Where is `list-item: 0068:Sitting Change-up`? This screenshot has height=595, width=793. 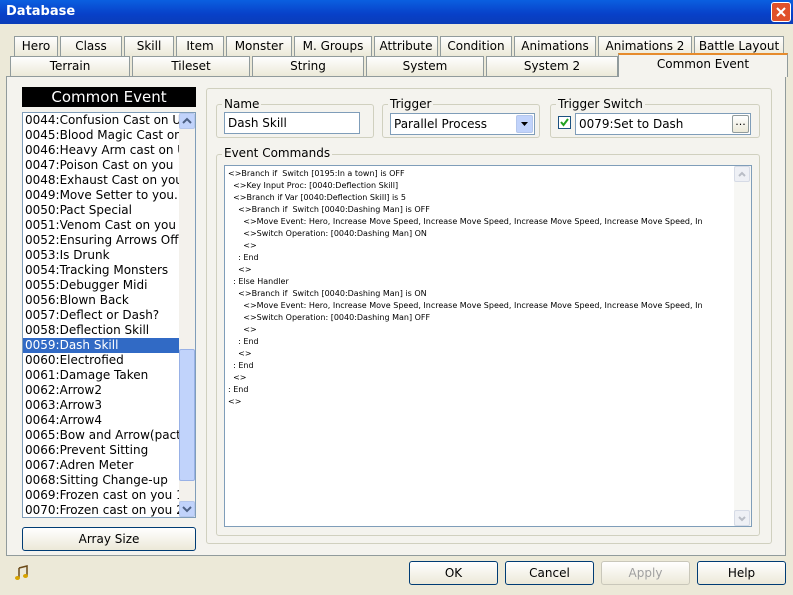 list-item: 0068:Sitting Change-up is located at coordinates (101, 480).